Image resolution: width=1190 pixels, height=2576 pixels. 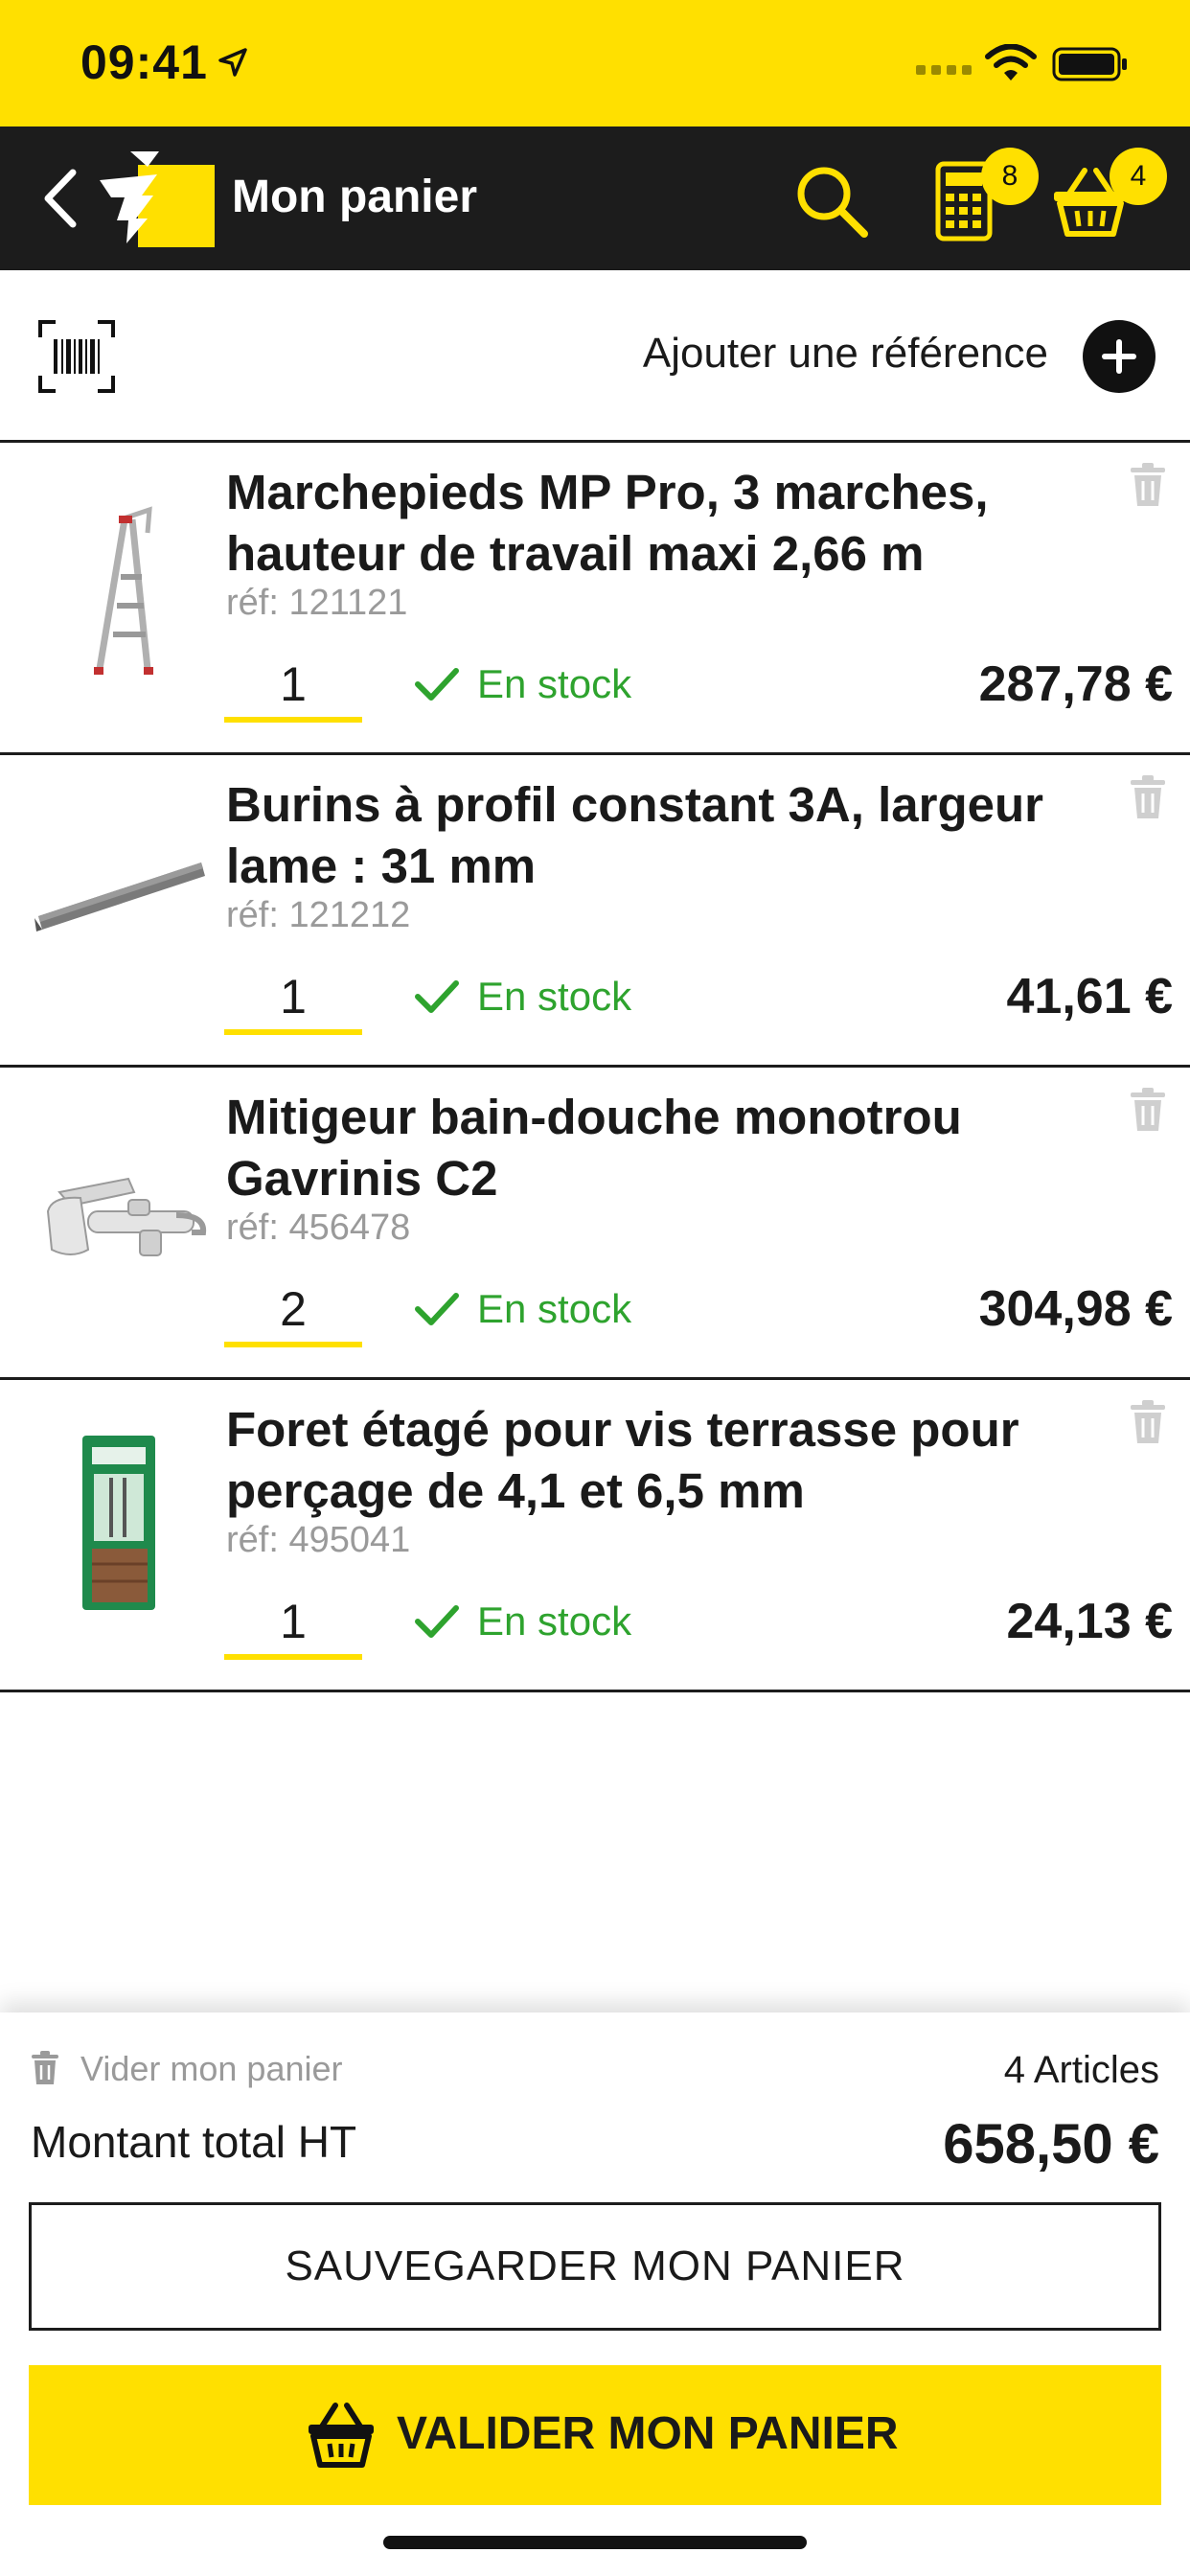 I want to click on back-chevron-icon, so click(x=59, y=198).